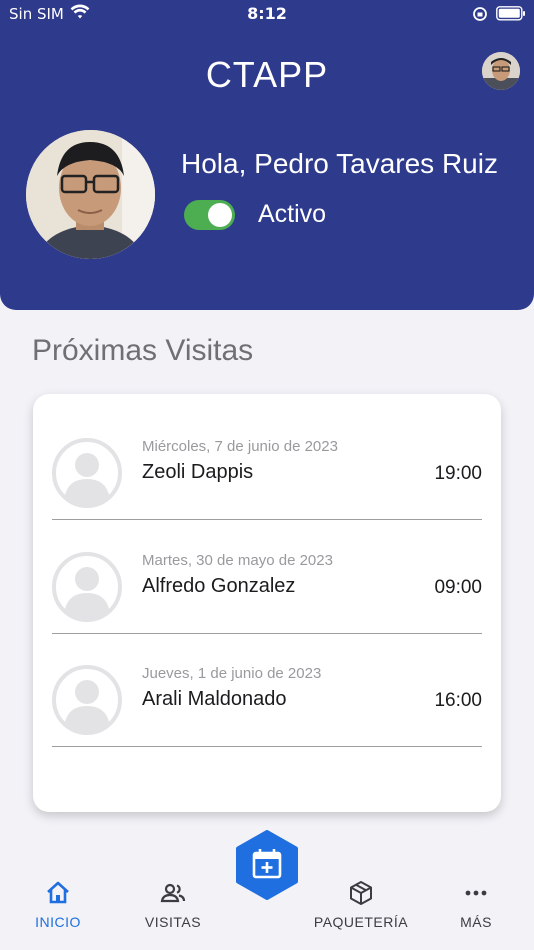  Describe the element at coordinates (58, 922) in the screenshot. I see `tab-label: INICIO` at that location.